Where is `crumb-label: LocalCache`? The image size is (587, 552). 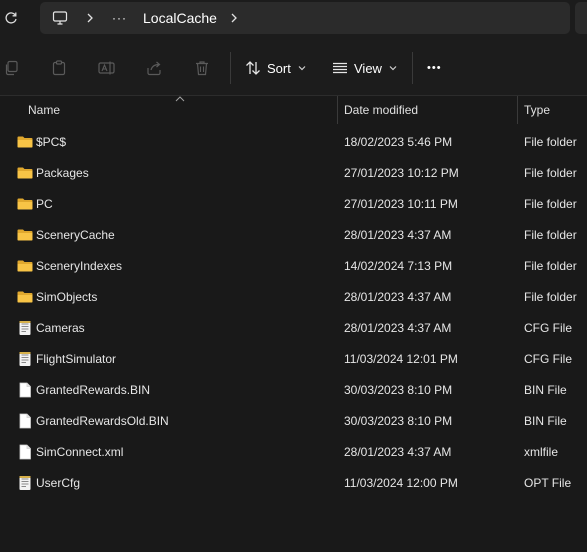 crumb-label: LocalCache is located at coordinates (180, 18).